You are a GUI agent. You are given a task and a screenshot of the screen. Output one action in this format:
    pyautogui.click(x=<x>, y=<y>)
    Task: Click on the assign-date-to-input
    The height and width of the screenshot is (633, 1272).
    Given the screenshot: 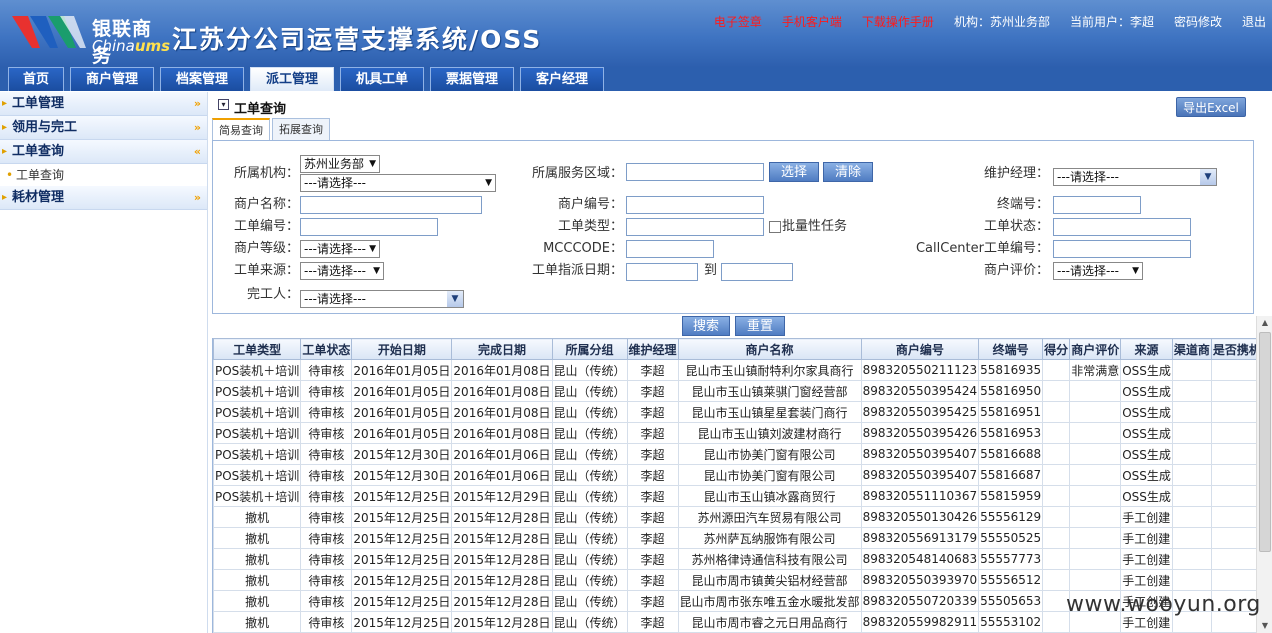 What is the action you would take?
    pyautogui.click(x=757, y=272)
    